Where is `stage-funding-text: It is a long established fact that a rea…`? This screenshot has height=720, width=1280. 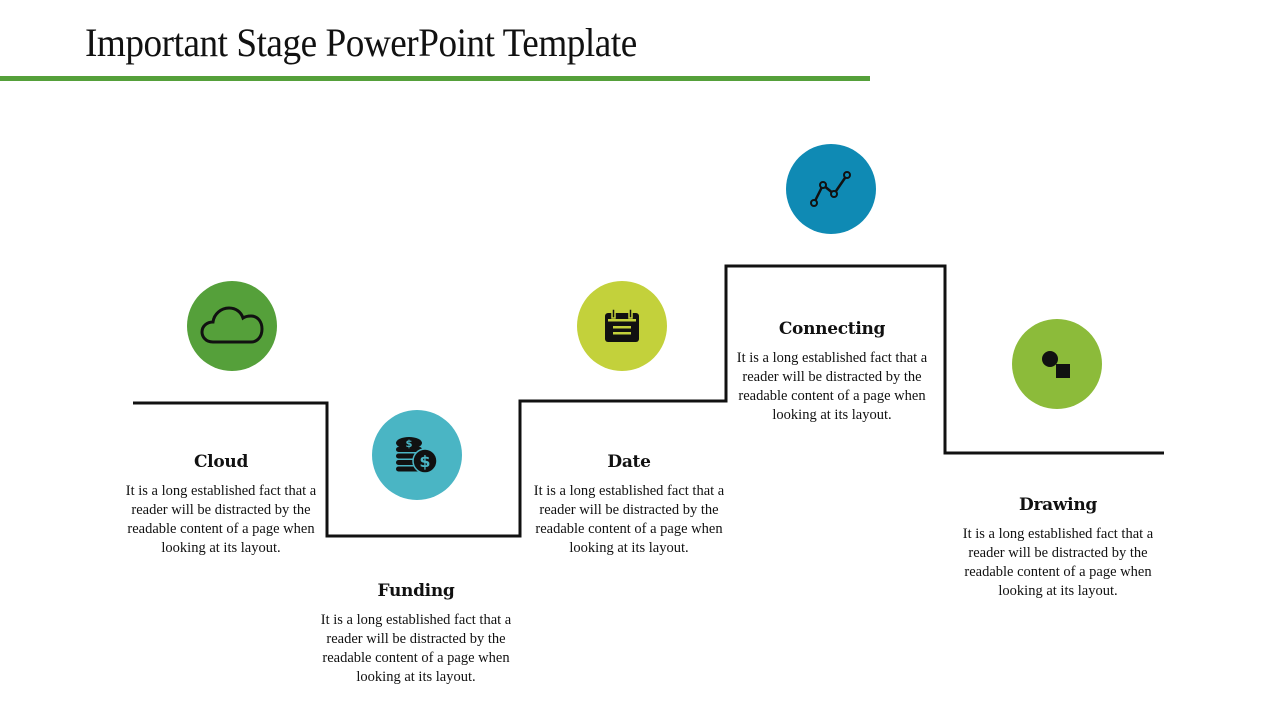 stage-funding-text: It is a long established fact that a rea… is located at coordinates (416, 648).